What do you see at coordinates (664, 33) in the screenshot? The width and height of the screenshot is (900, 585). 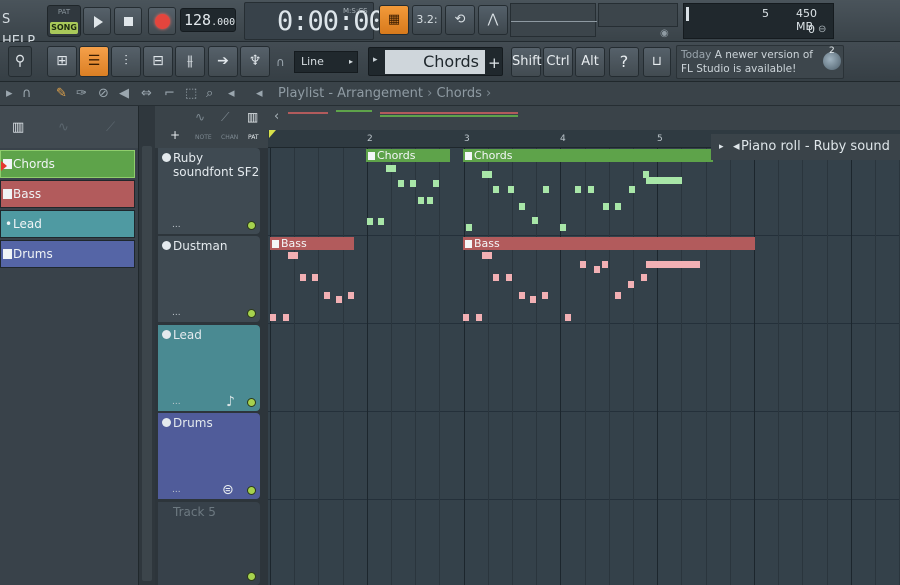 I see `eye-icon: ◉` at bounding box center [664, 33].